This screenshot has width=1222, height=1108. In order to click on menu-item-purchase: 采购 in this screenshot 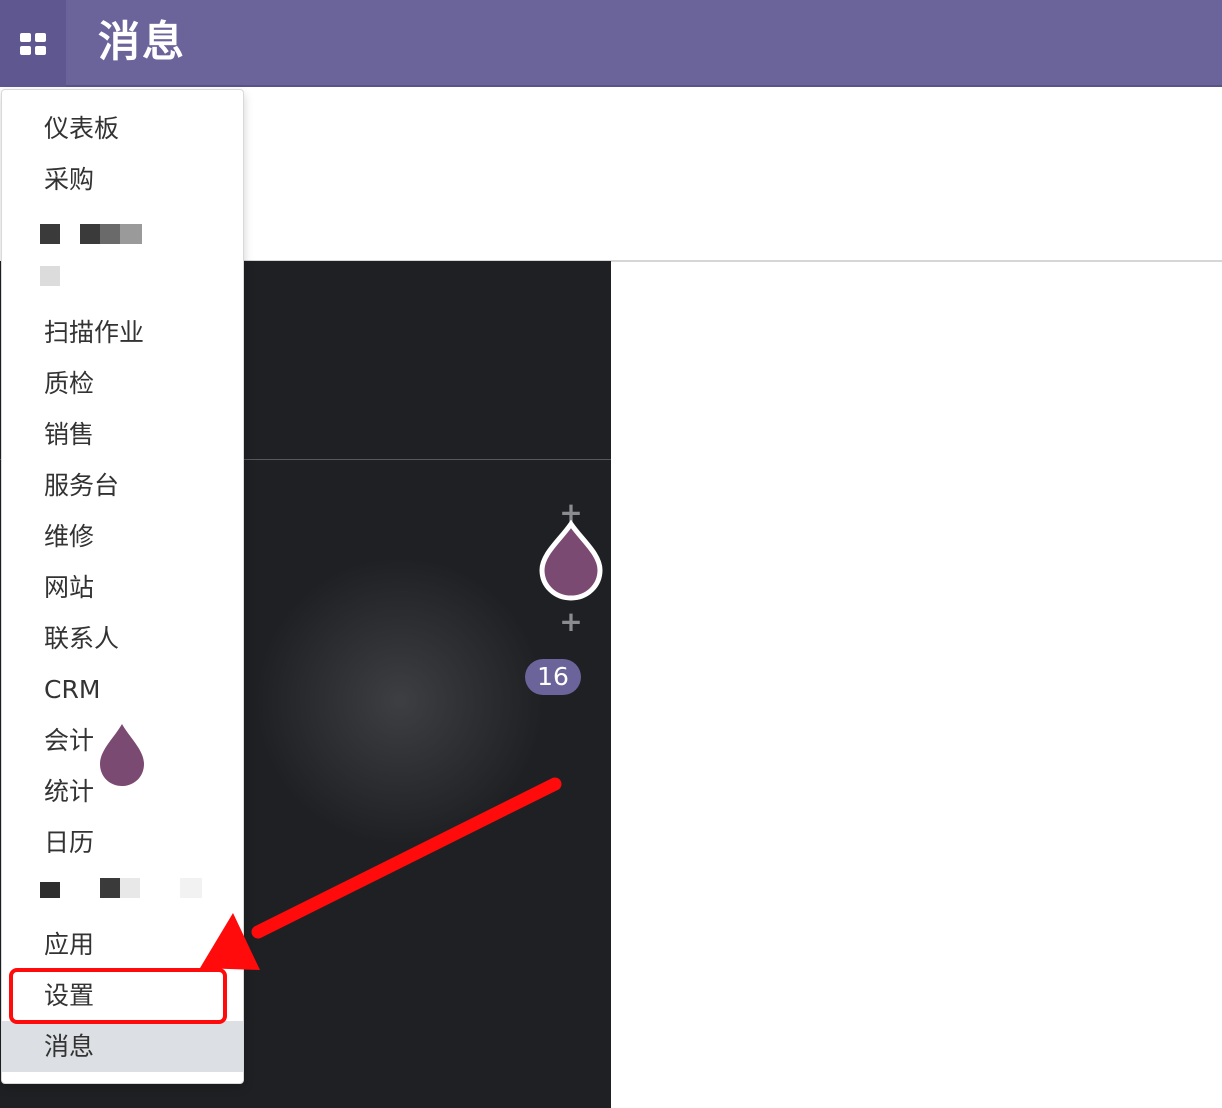, I will do `click(122, 179)`.